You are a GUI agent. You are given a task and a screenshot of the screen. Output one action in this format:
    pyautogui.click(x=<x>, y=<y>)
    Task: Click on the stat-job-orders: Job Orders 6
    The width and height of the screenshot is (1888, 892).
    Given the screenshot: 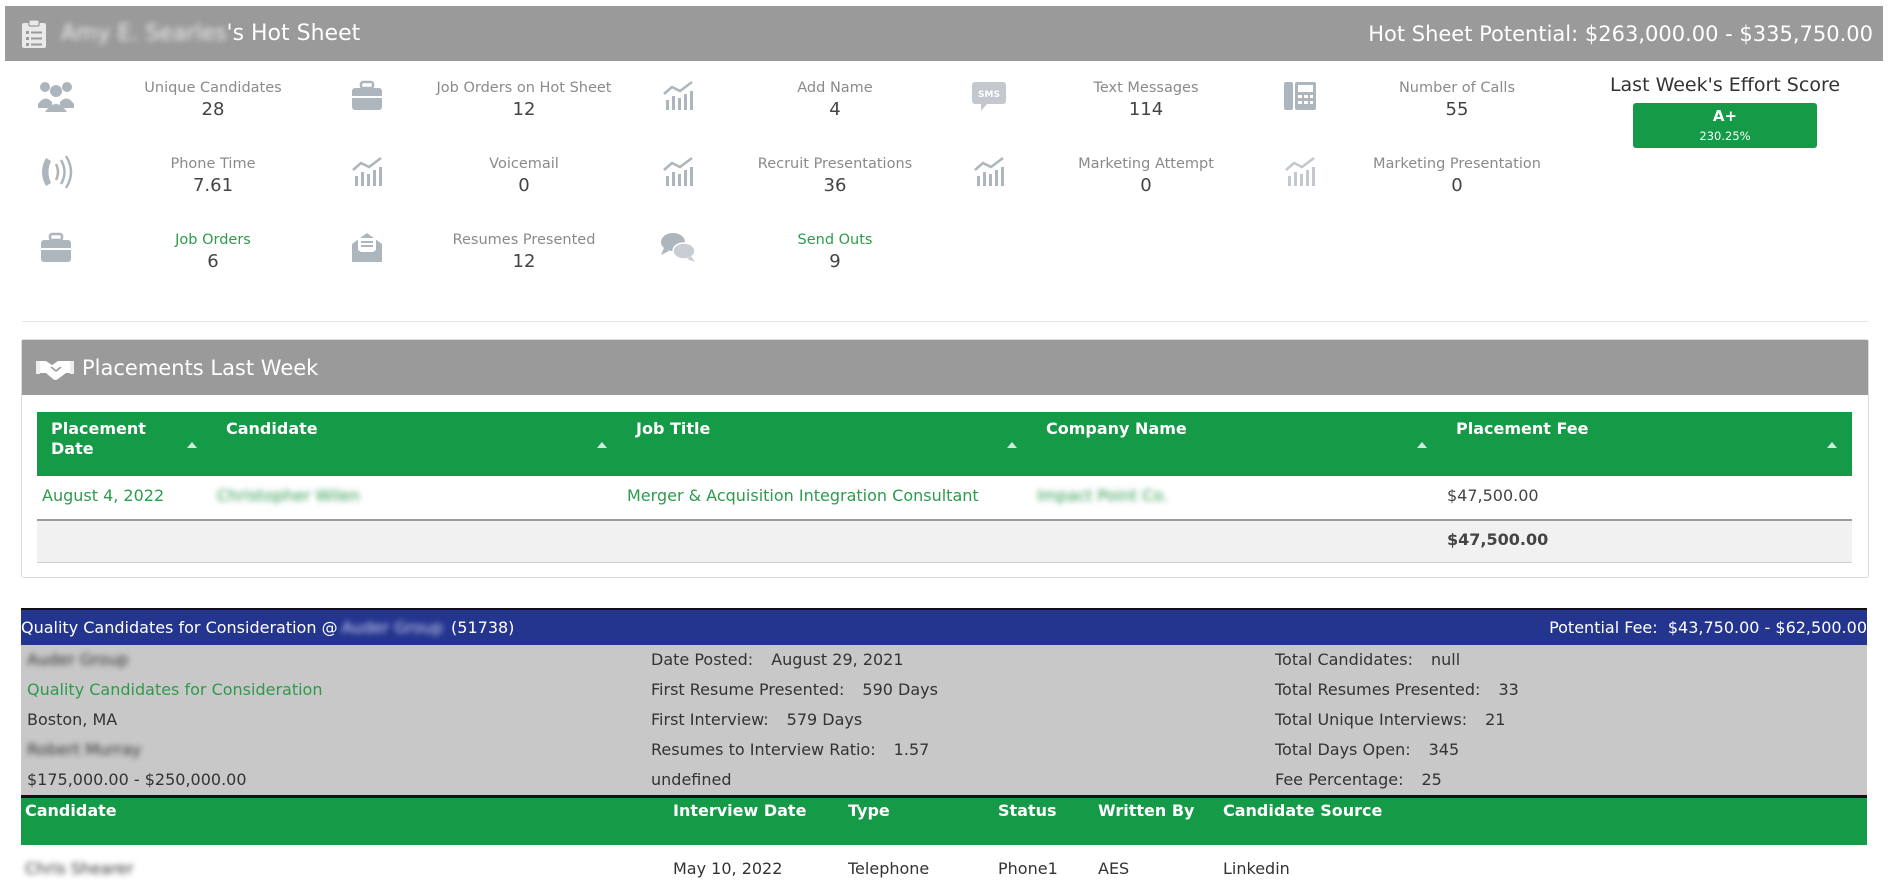 What is the action you would take?
    pyautogui.click(x=178, y=255)
    